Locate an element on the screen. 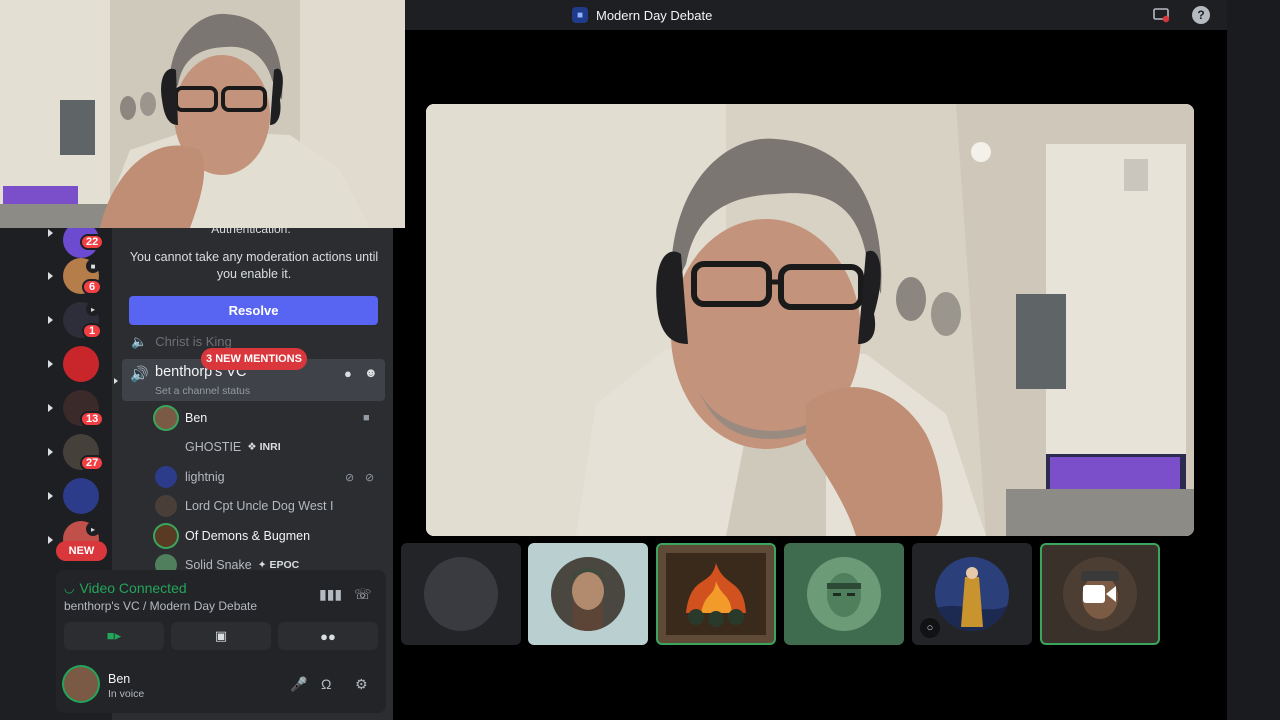  blank-avatar is located at coordinates (461, 594).